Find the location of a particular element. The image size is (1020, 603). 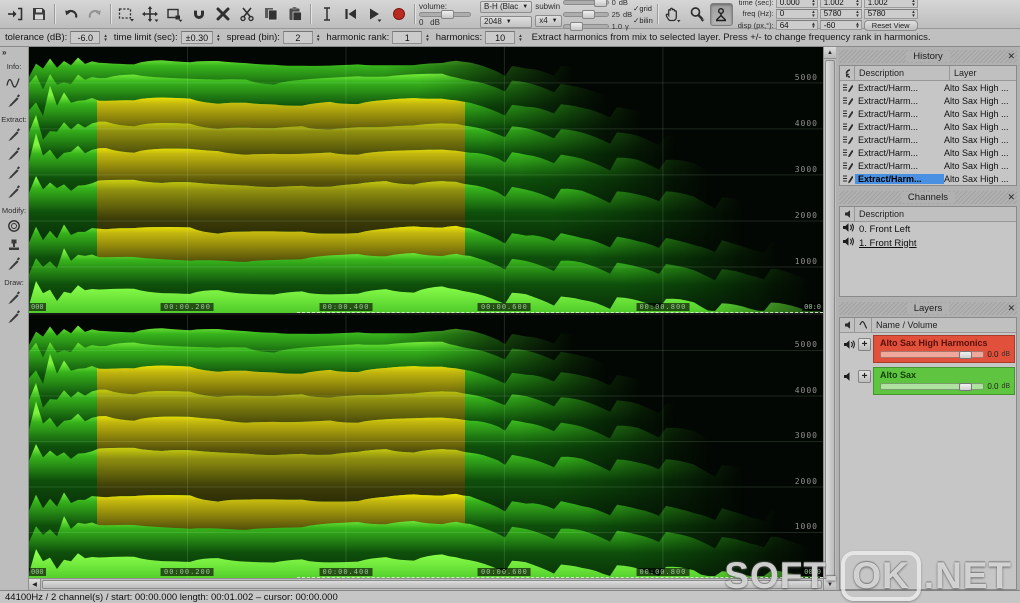

sidebar-tool-extract-harmonics-brush is located at coordinates (14, 191).